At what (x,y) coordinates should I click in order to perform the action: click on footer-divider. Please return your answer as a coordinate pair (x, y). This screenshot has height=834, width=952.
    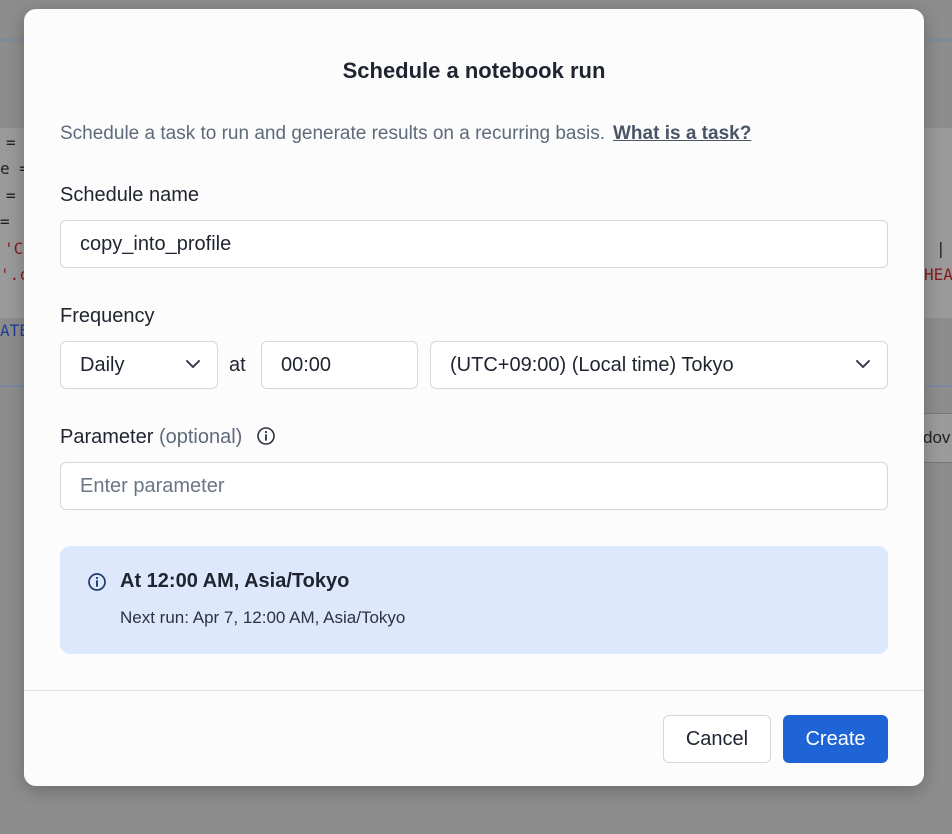
    Looking at the image, I should click on (474, 690).